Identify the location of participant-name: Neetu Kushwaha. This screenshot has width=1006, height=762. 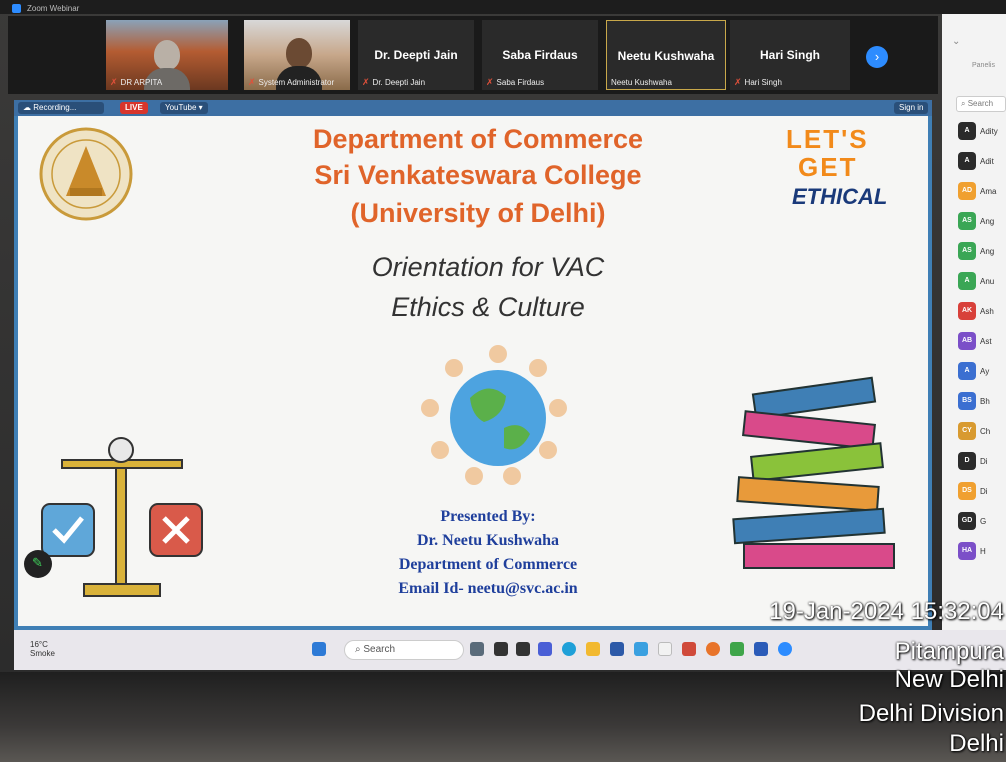
(641, 82).